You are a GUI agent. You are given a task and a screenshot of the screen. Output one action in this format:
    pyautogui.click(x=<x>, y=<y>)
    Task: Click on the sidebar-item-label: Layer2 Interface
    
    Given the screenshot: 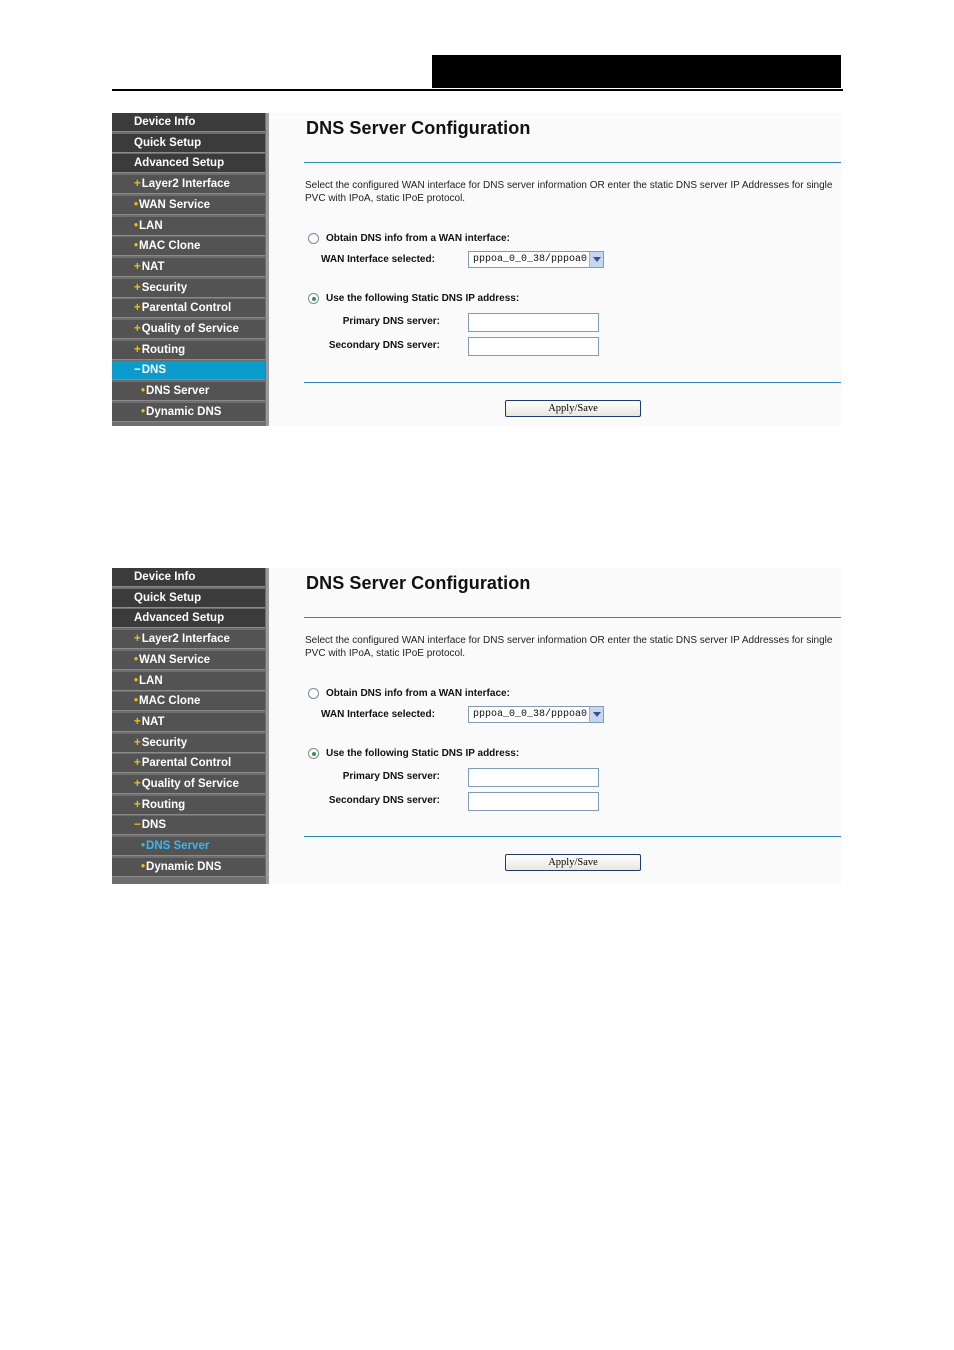 What is the action you would take?
    pyautogui.click(x=185, y=184)
    